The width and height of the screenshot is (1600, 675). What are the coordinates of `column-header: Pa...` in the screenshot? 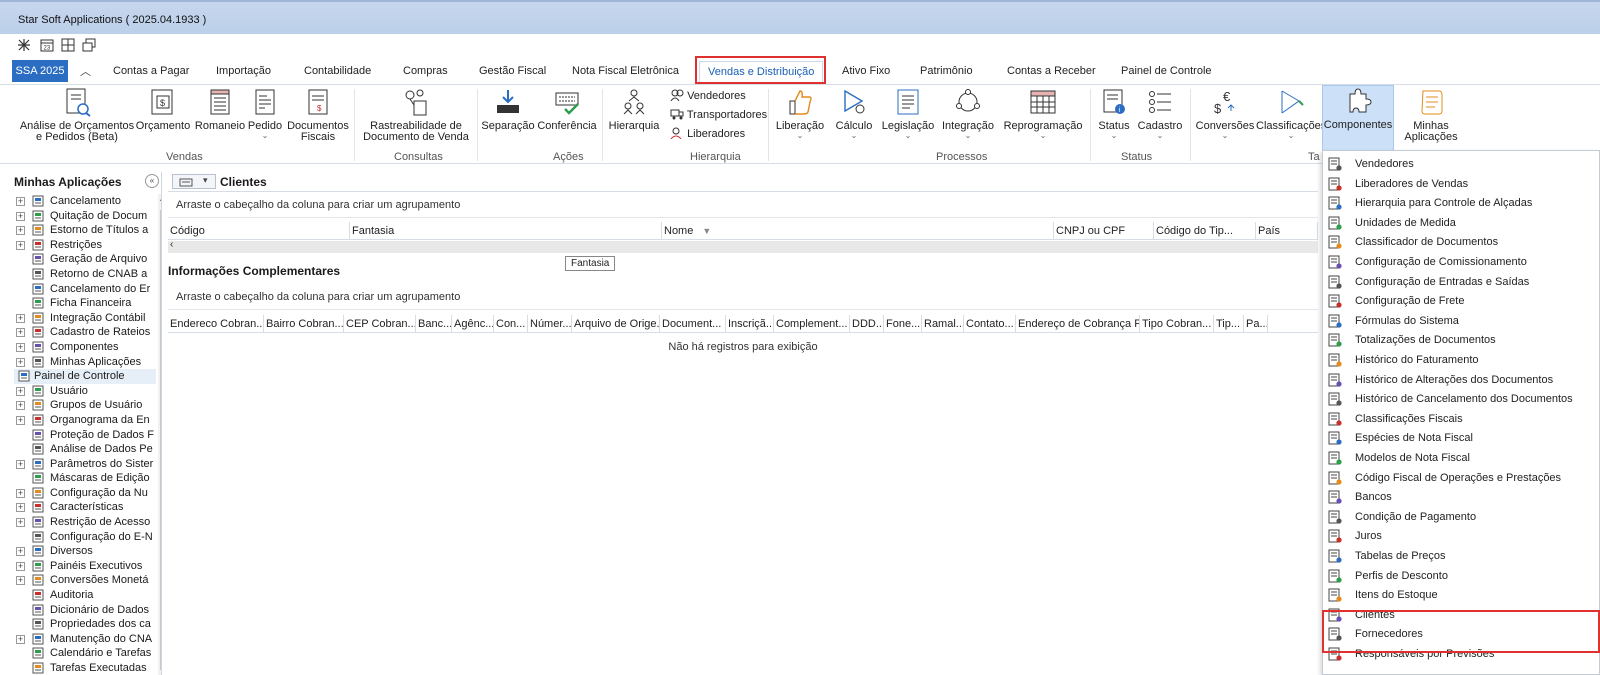 It's located at (1256, 324).